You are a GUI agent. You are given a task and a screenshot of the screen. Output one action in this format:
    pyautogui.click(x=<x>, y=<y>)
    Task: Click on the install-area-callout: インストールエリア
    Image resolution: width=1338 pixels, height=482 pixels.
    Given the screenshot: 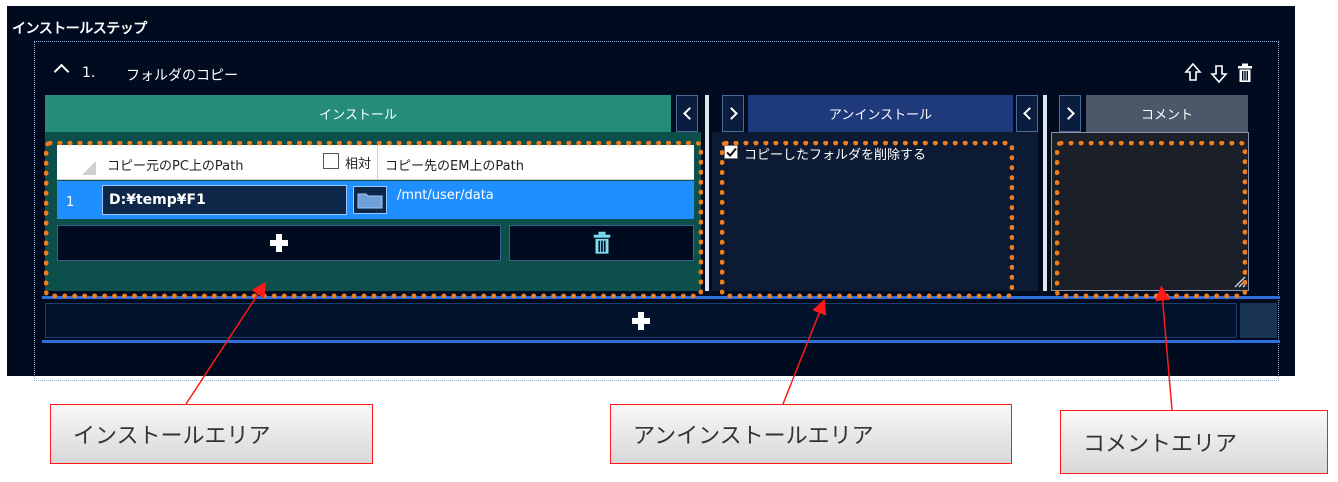 What is the action you would take?
    pyautogui.click(x=211, y=434)
    